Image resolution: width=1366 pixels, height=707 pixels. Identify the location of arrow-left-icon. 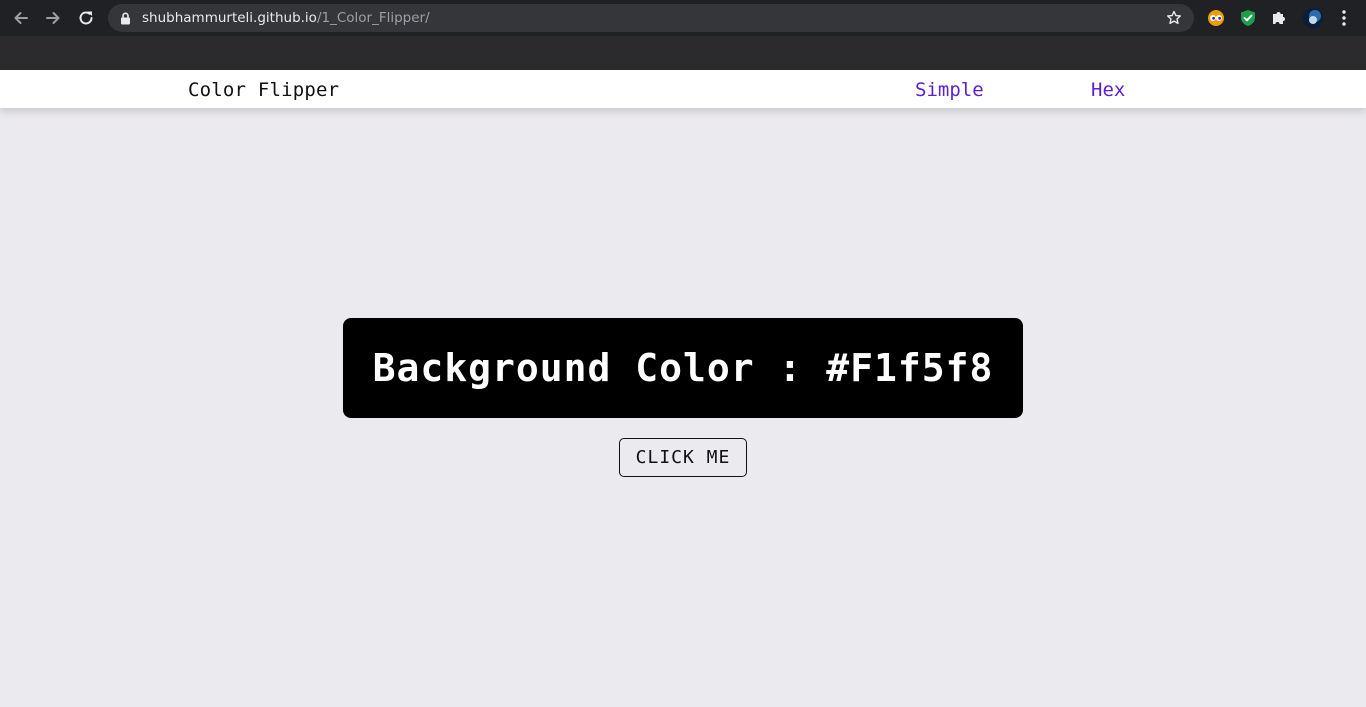
(21, 18).